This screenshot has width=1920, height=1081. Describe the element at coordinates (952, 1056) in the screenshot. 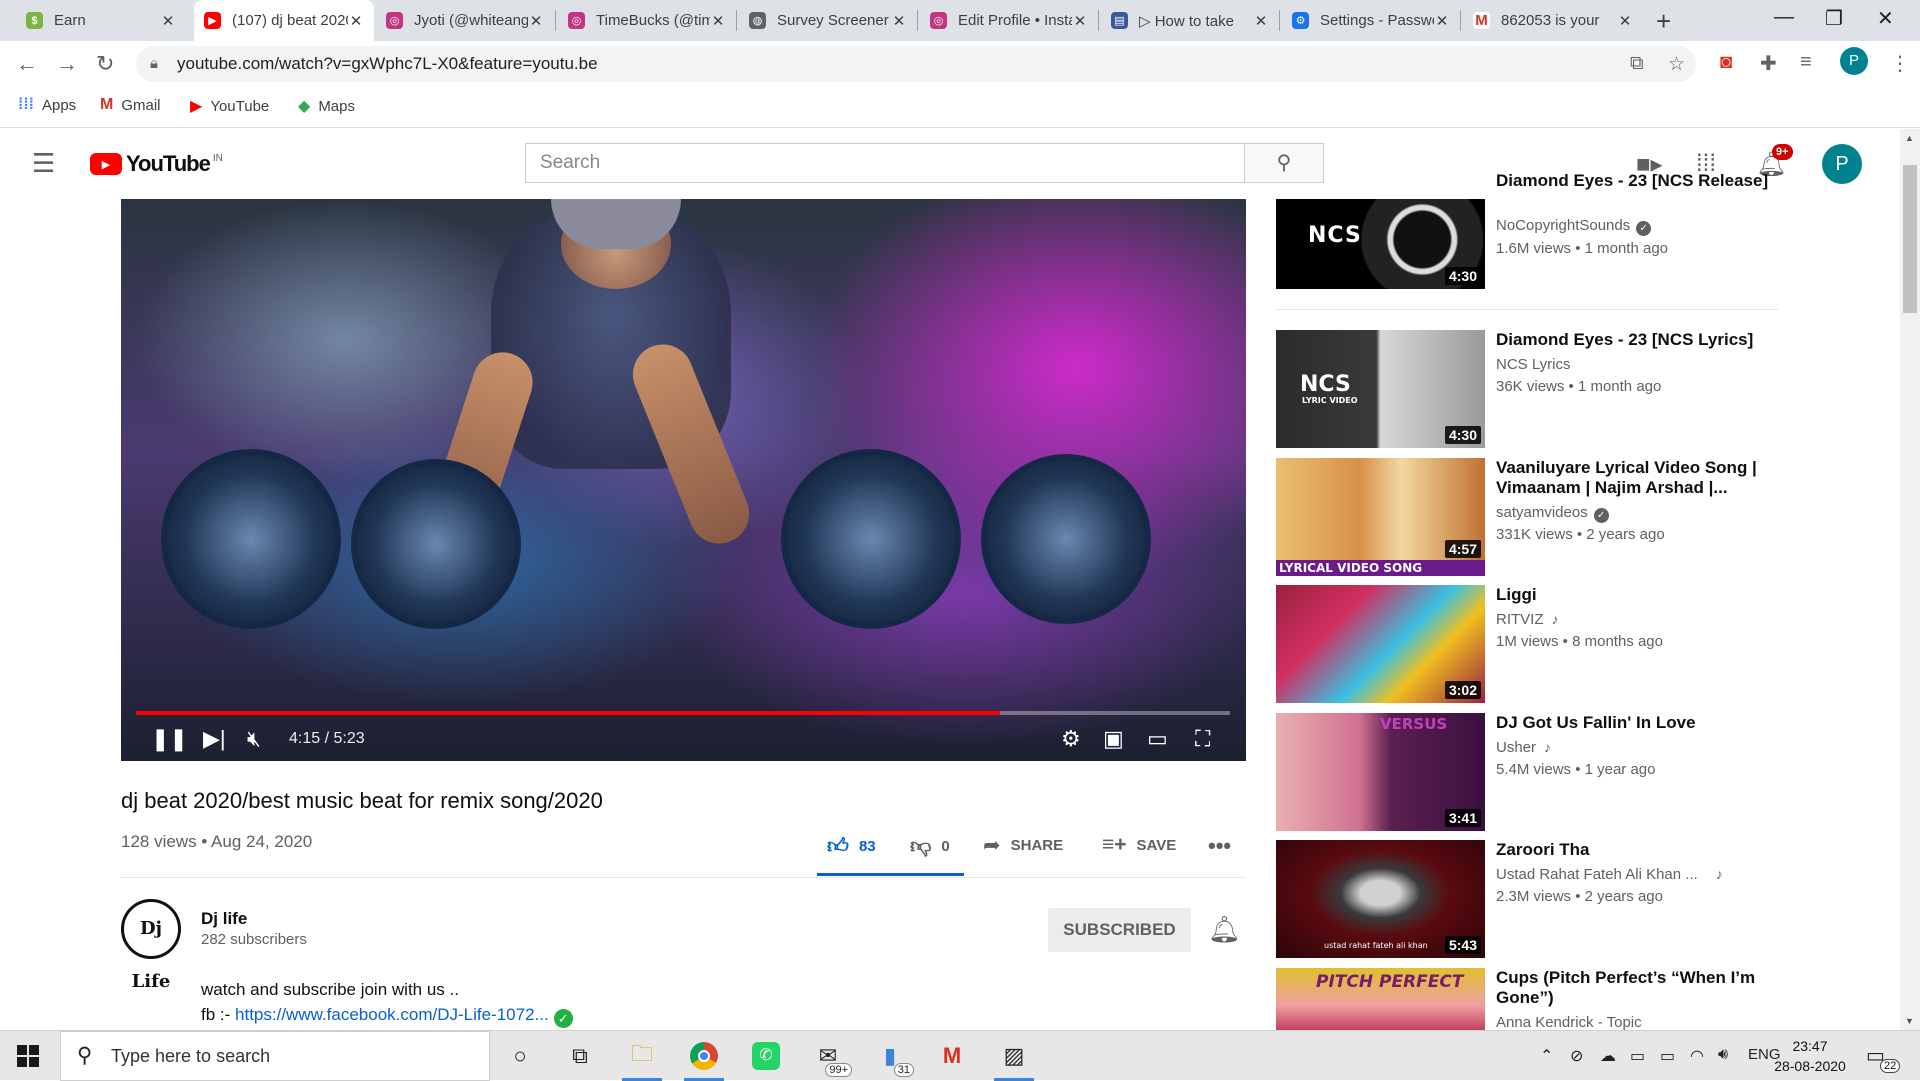

I see `gmail-icon: M` at that location.